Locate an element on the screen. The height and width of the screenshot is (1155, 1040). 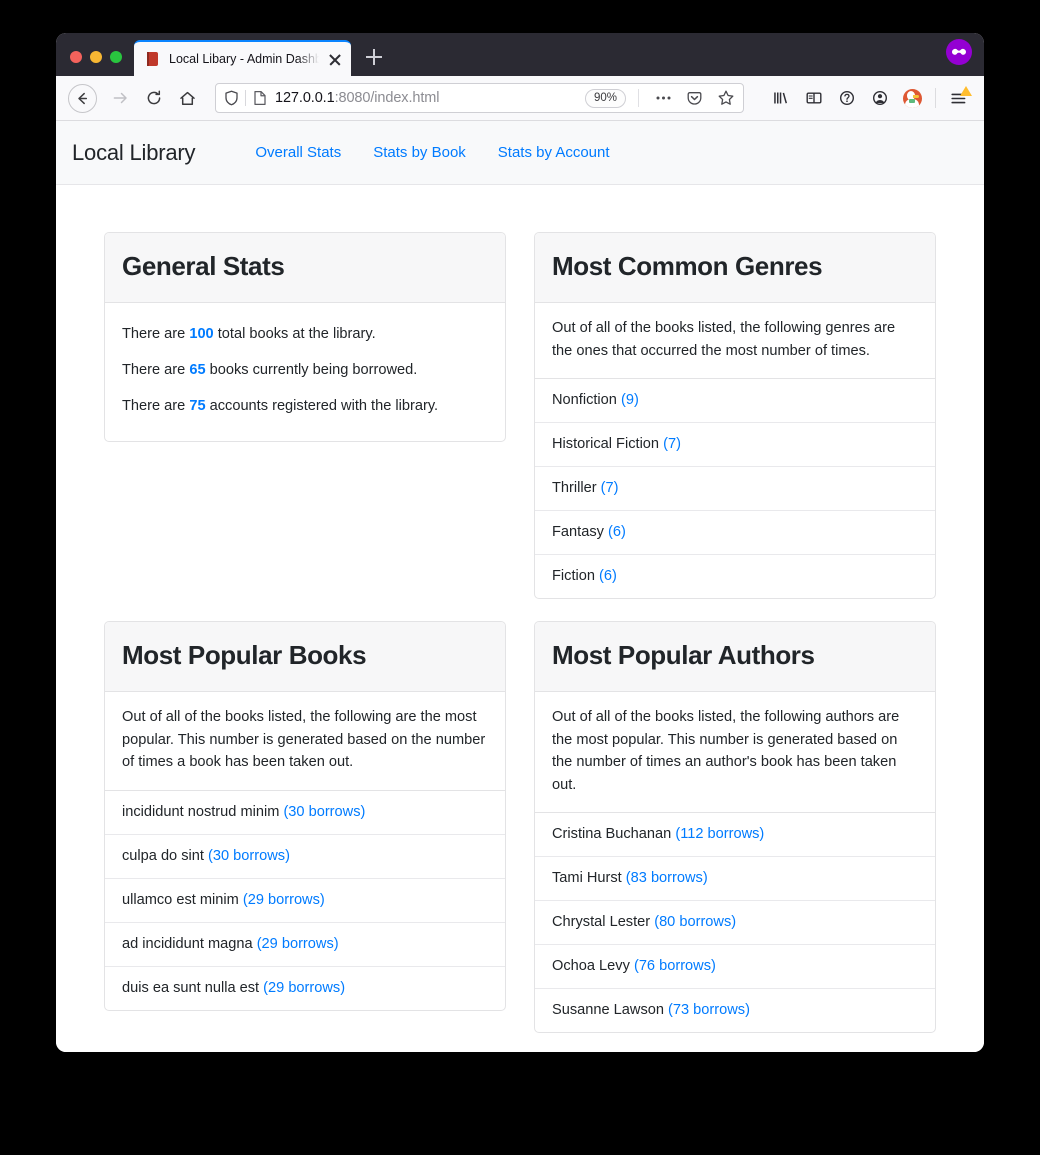
zoom-level-badge: 90% is located at coordinates (605, 98).